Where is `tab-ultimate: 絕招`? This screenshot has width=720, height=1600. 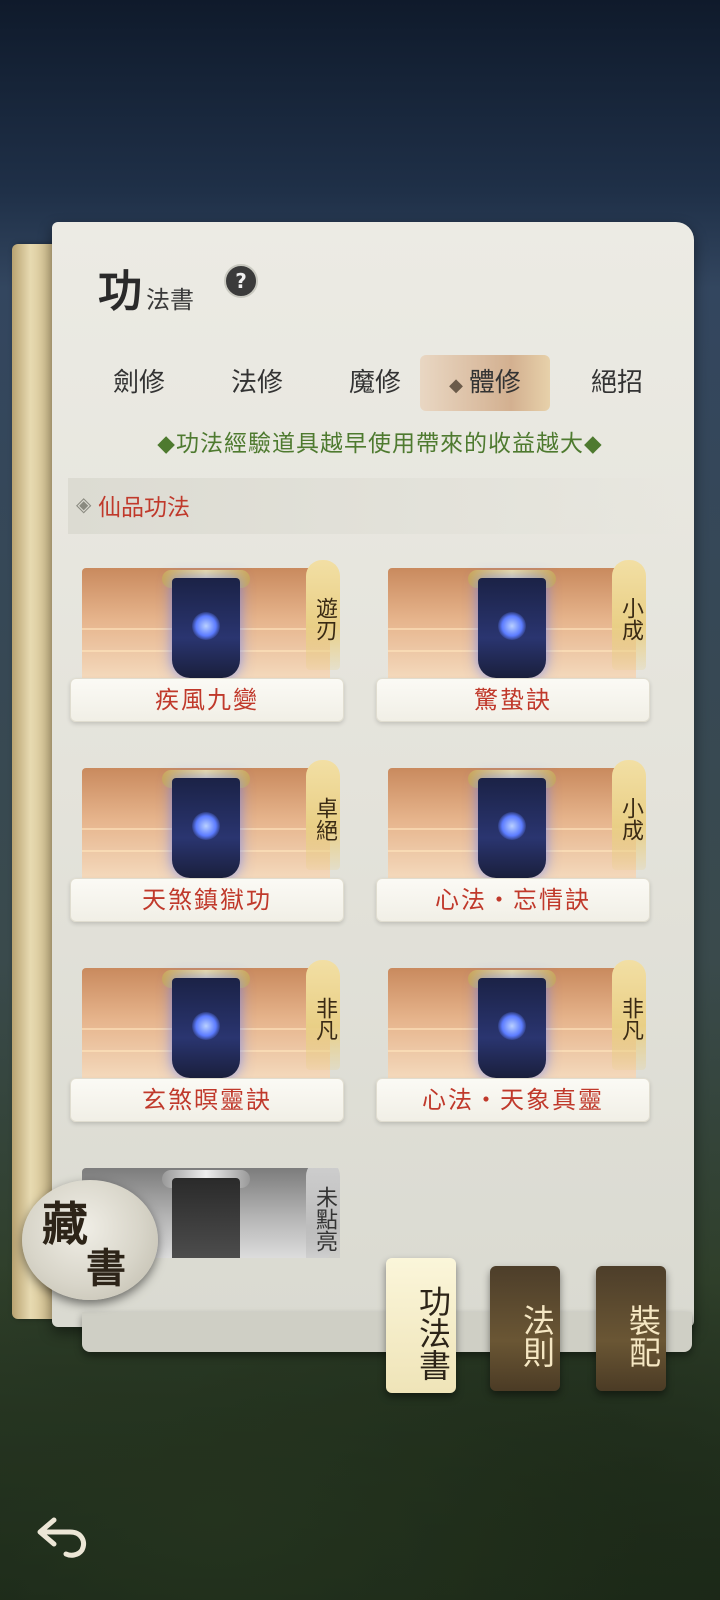
tab-ultimate: 絕招 is located at coordinates (617, 383).